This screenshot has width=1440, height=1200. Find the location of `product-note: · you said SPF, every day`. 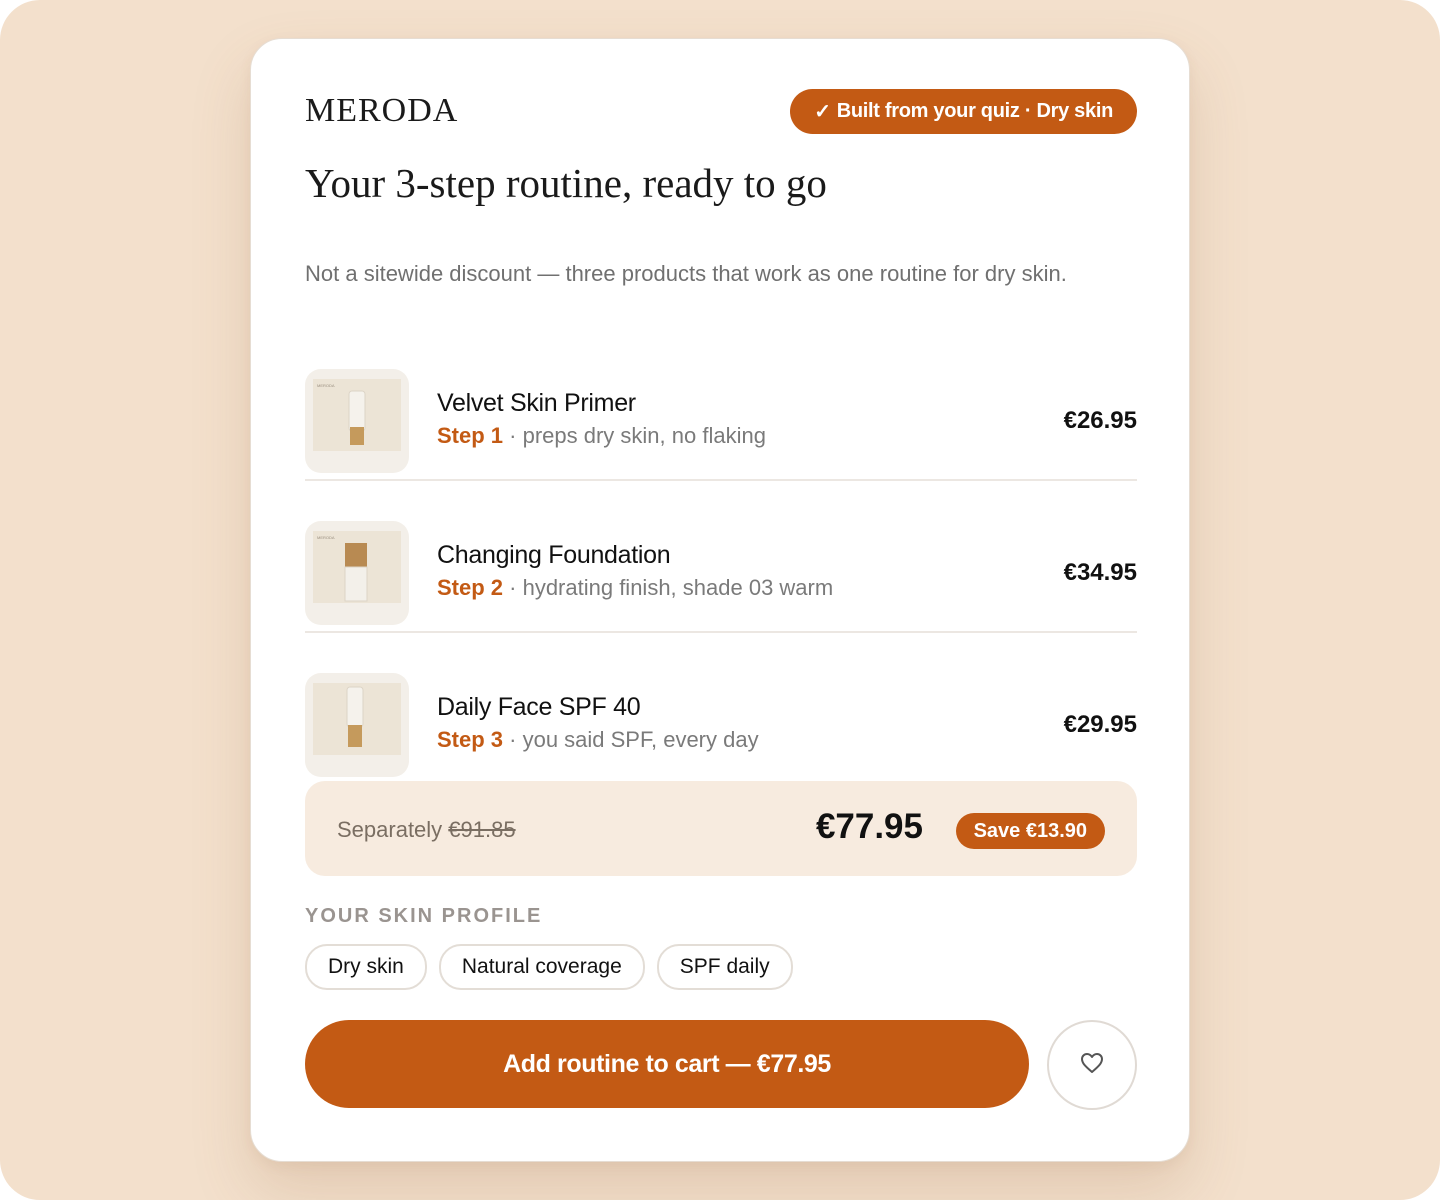

product-note: · you said SPF, every day is located at coordinates (631, 739).